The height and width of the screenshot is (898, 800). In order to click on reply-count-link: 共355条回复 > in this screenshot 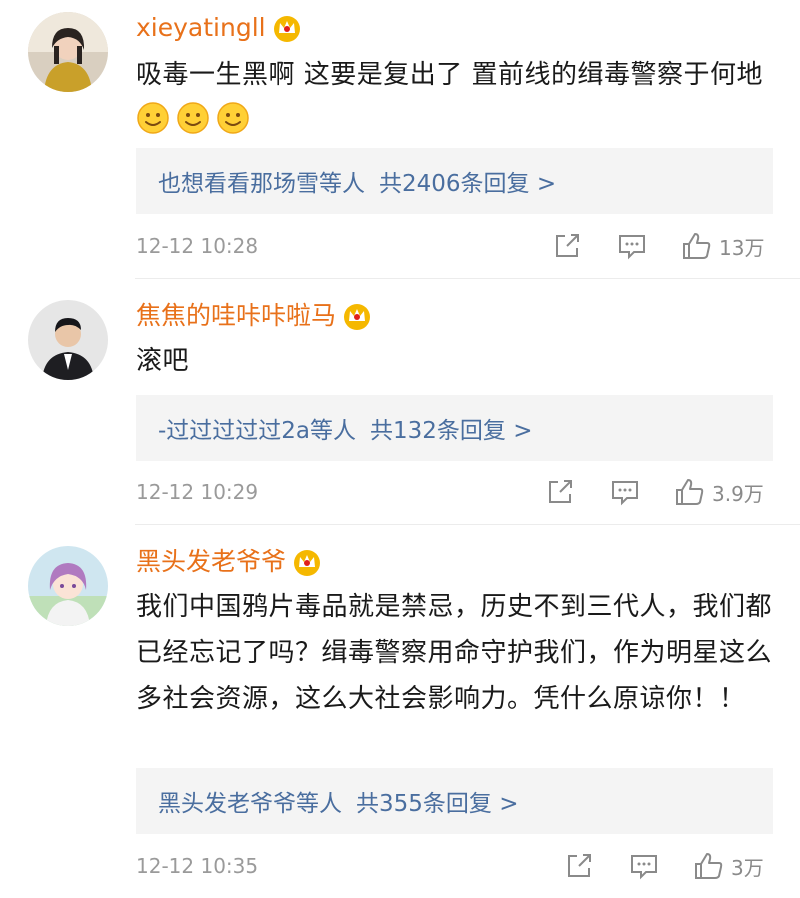, I will do `click(437, 801)`.